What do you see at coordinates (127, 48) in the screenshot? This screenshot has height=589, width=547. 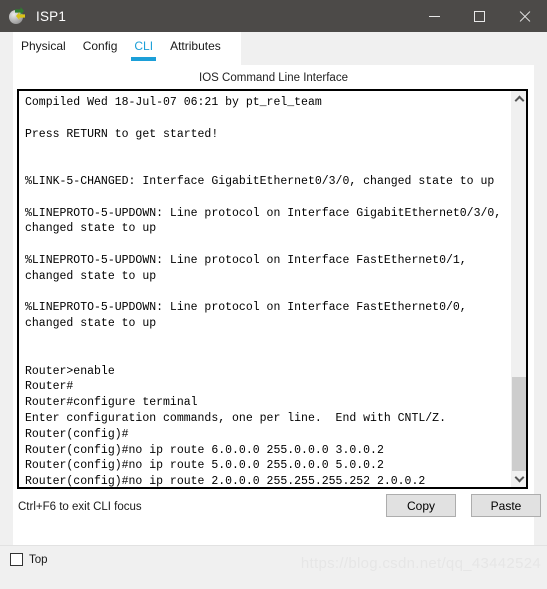 I see `tab-strip: Physical Config CLI Attributes` at bounding box center [127, 48].